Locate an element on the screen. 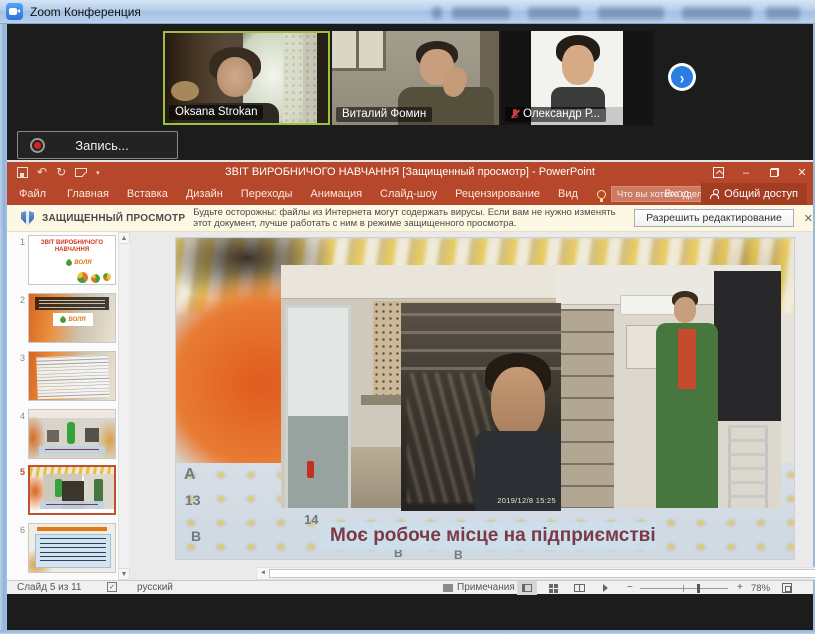  dark-cabinet is located at coordinates (747, 346).